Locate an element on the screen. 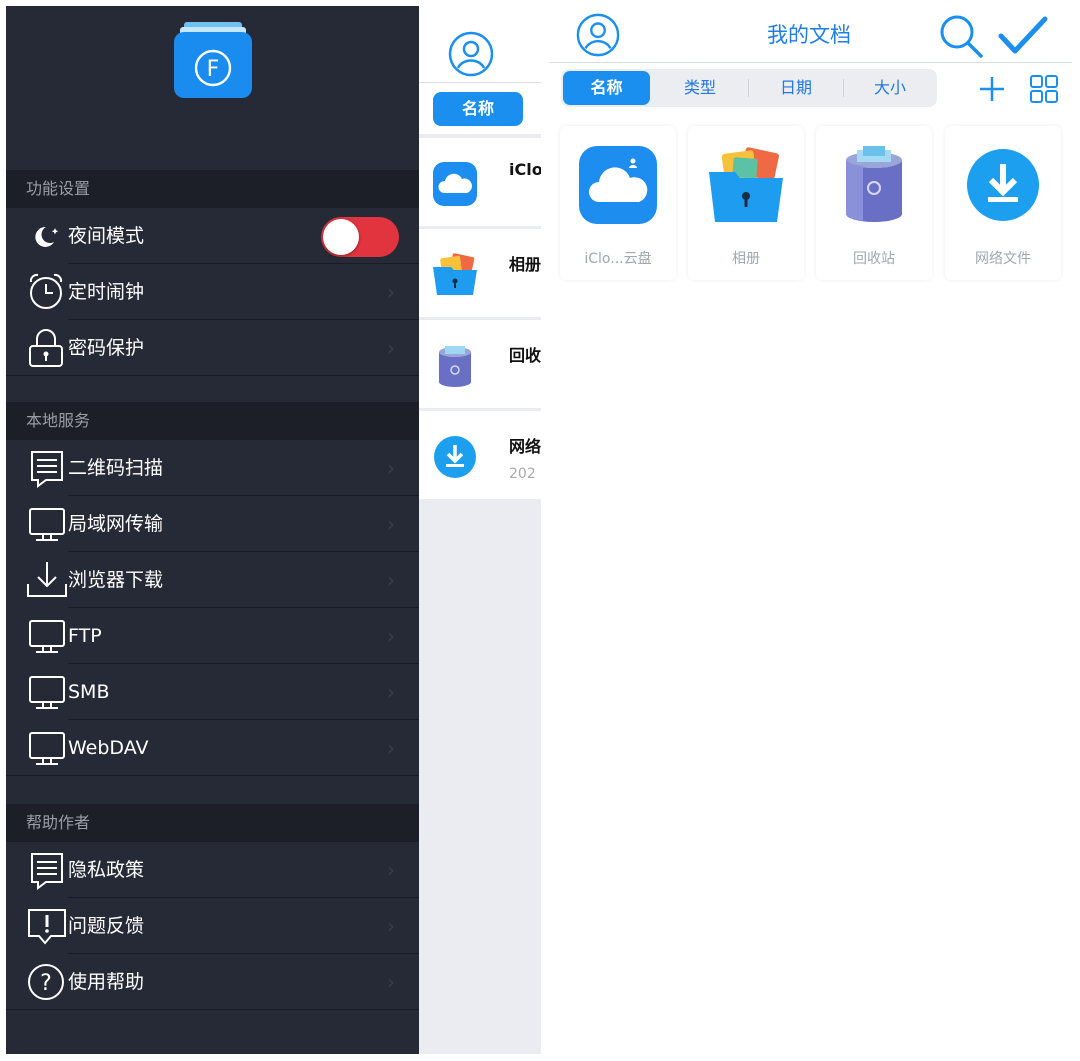  sort-tab-type: 类型 is located at coordinates (700, 88).